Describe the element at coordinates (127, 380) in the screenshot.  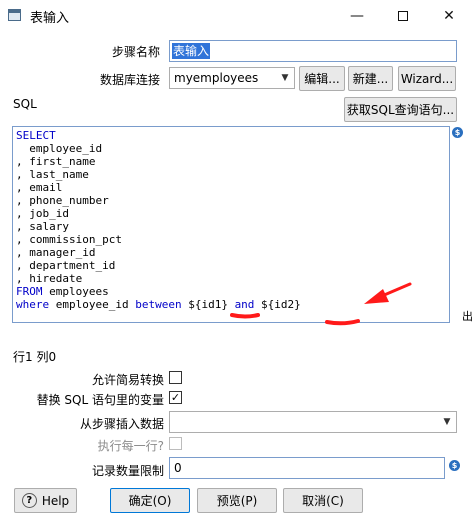
I see `lazy-conversion-label: 允许简易转换` at that location.